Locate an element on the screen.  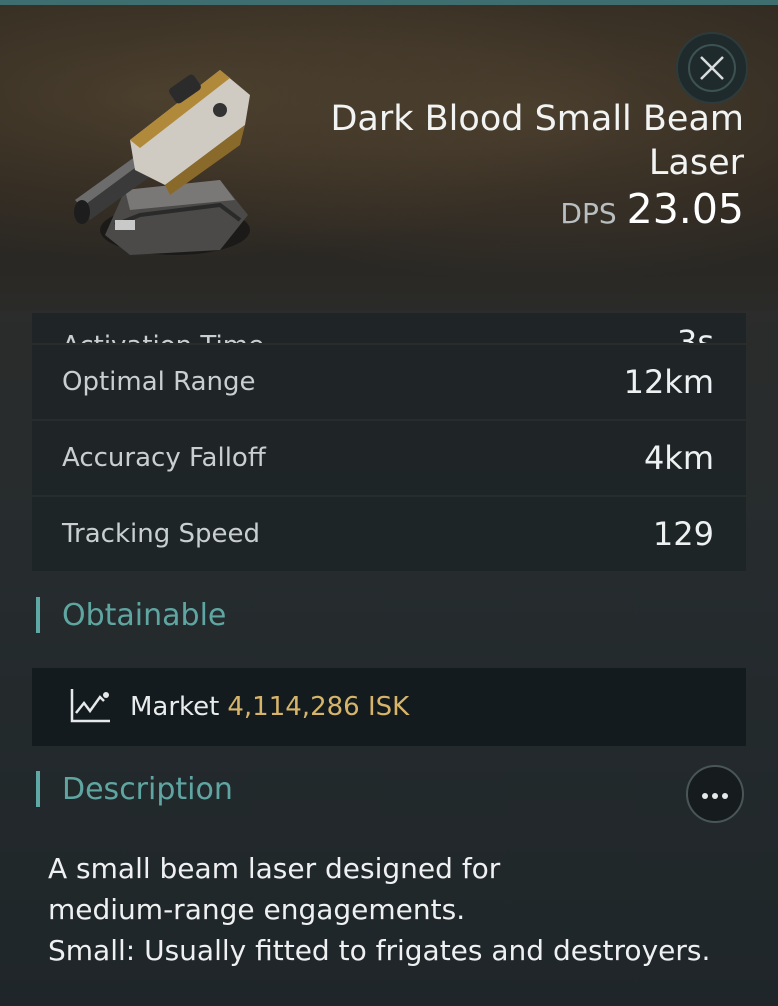
stat-value: 12km is located at coordinates (668, 382).